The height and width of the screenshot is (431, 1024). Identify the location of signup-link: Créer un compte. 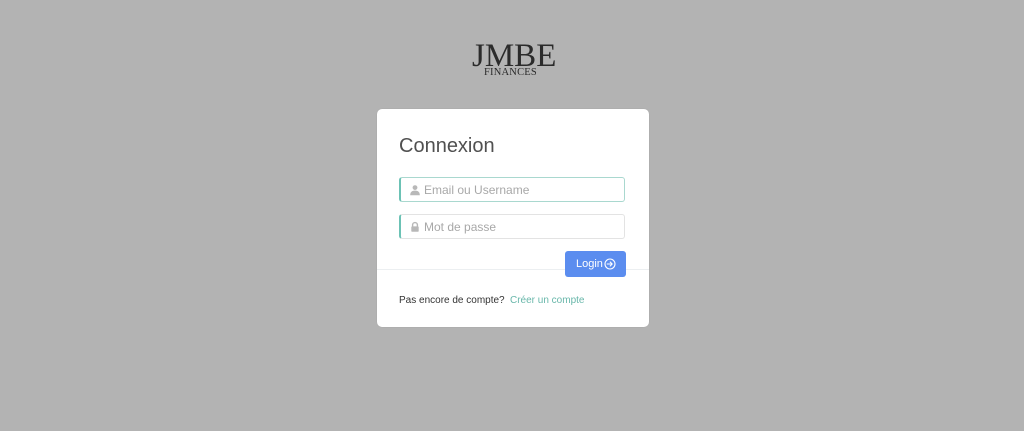
(547, 300).